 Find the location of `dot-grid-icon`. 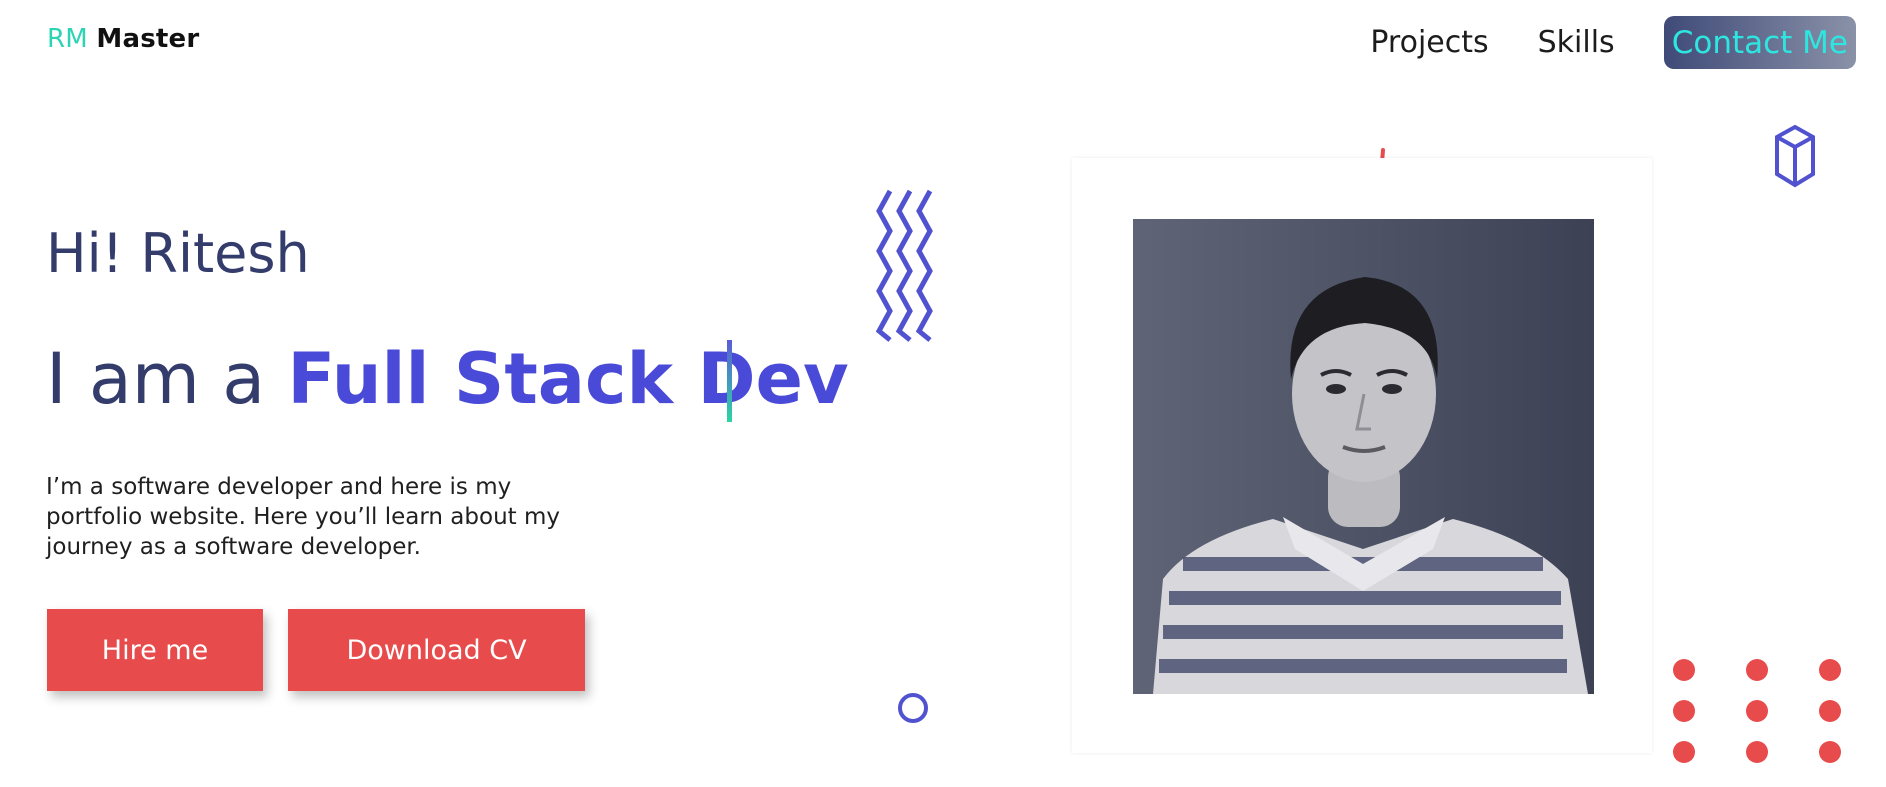

dot-grid-icon is located at coordinates (1757, 711).